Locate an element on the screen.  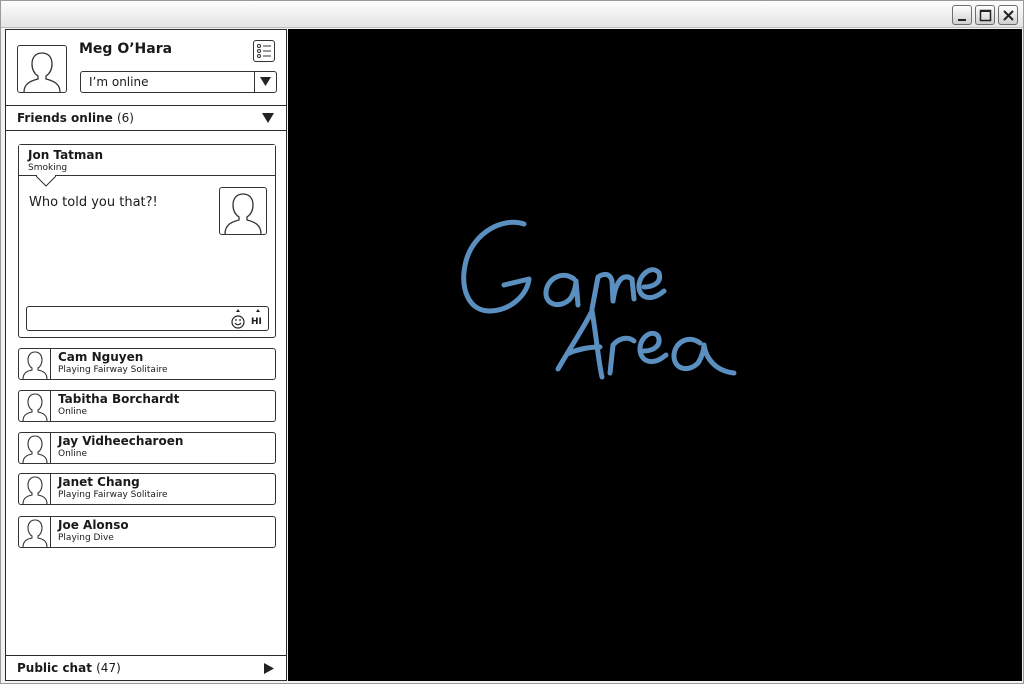
public-chat-count: (47) is located at coordinates (108, 668).